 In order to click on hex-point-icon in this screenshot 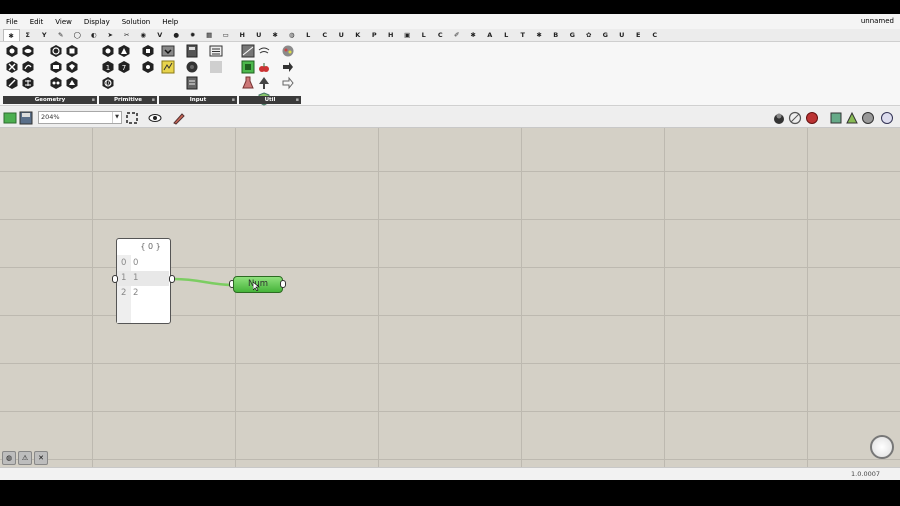, I will do `click(12, 51)`.